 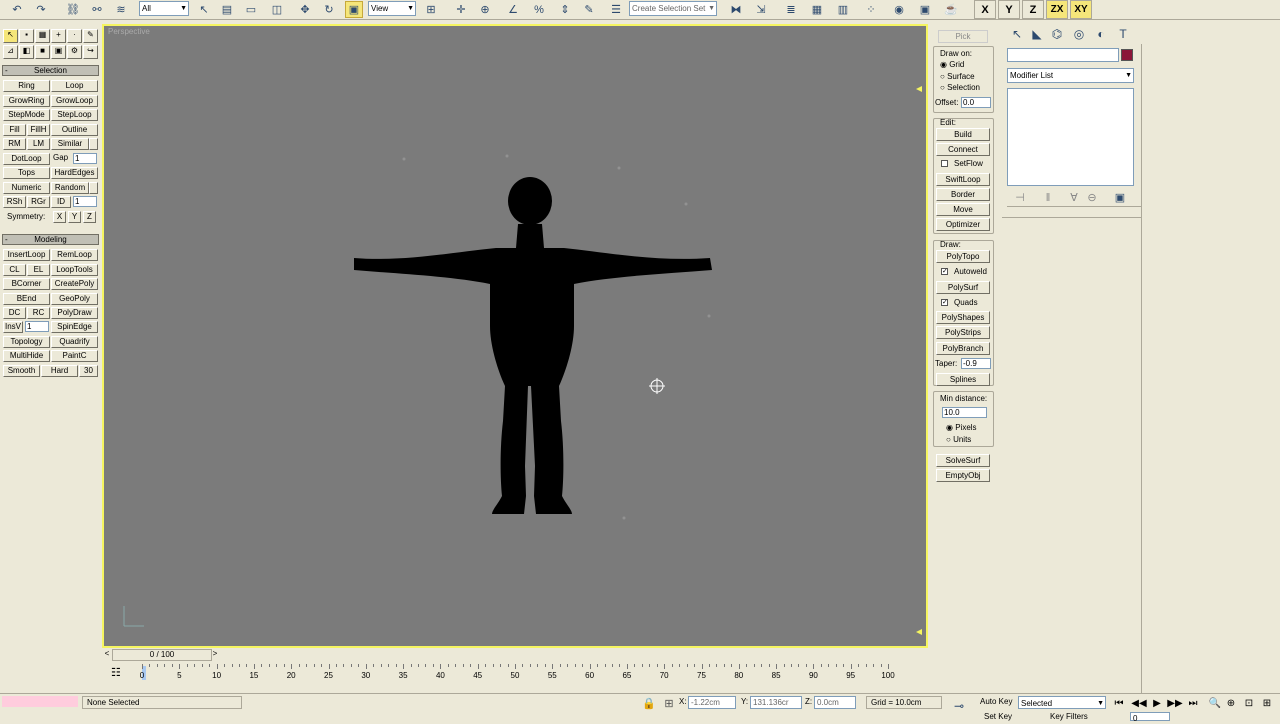 I want to click on growloop-button: GrowLoop, so click(x=74, y=101).